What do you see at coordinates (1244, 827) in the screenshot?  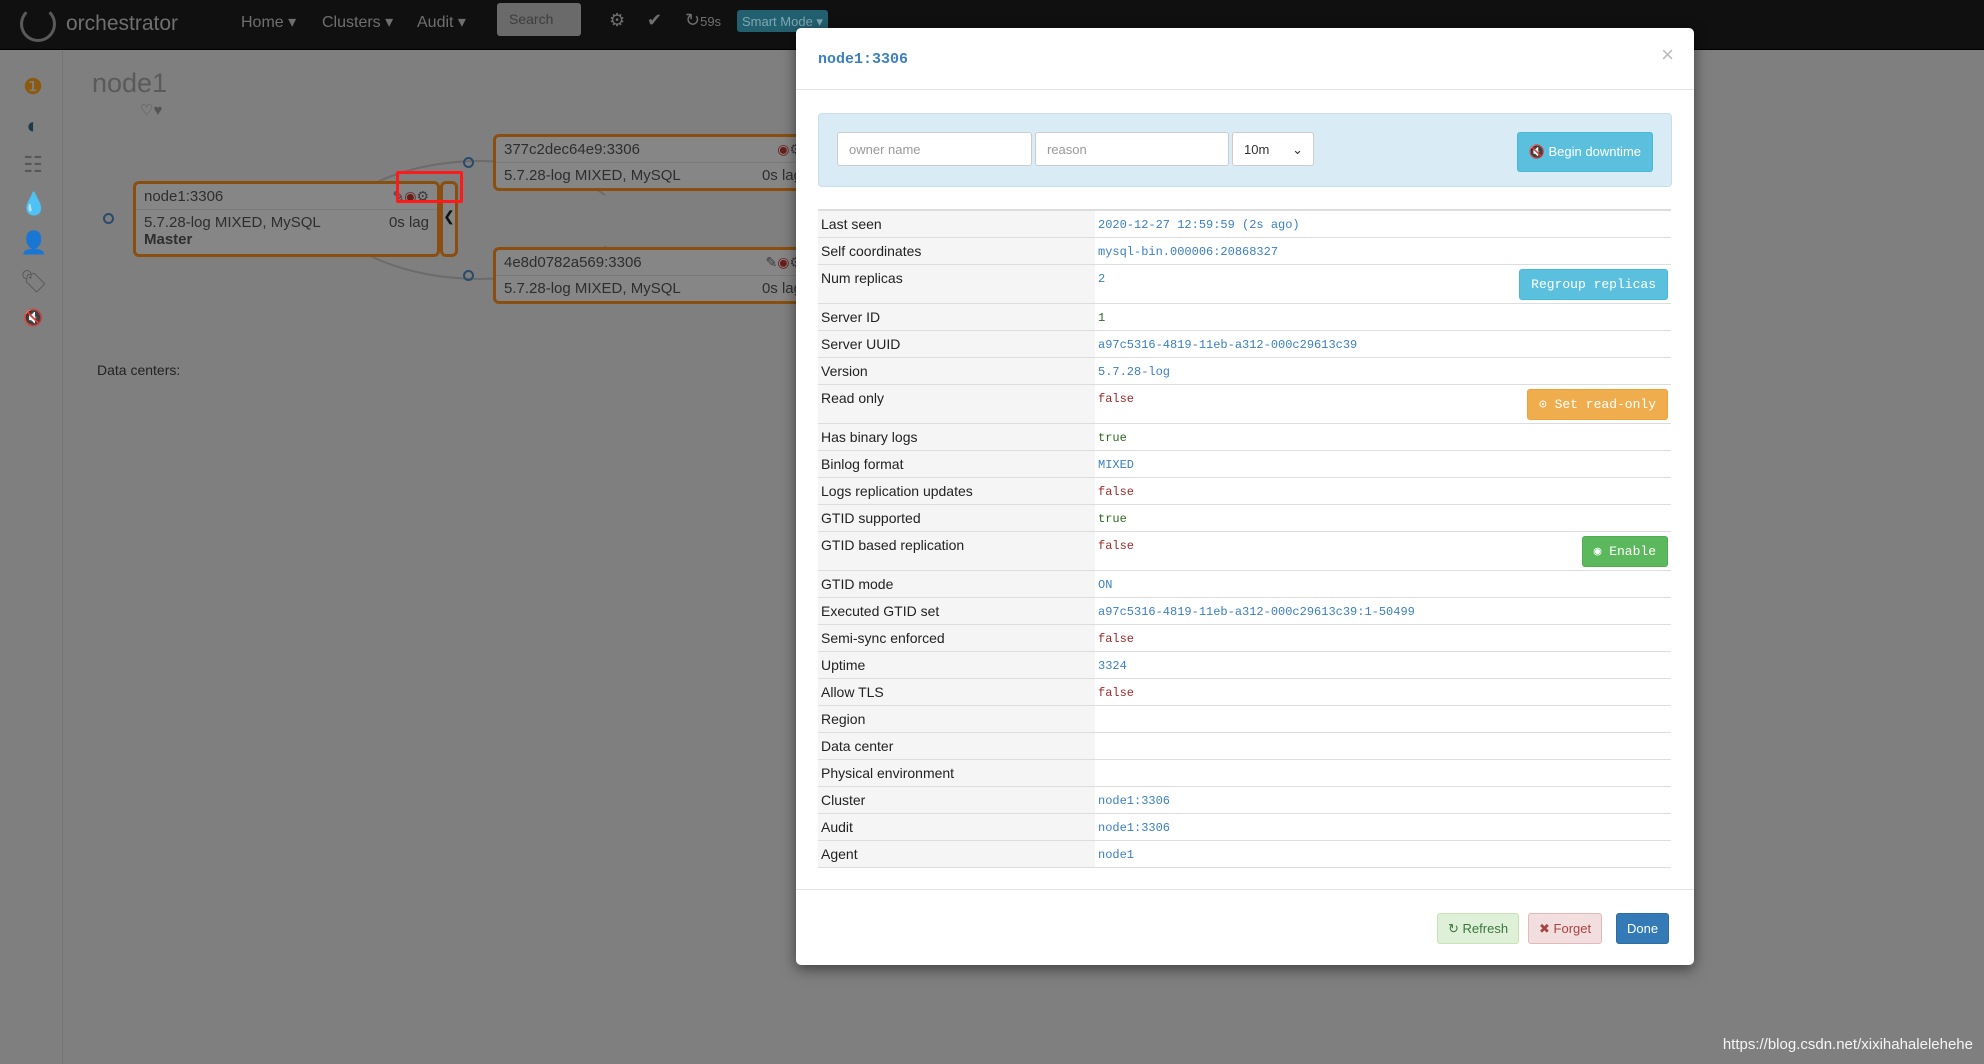 I see `detail-row: Audit node1:3306` at bounding box center [1244, 827].